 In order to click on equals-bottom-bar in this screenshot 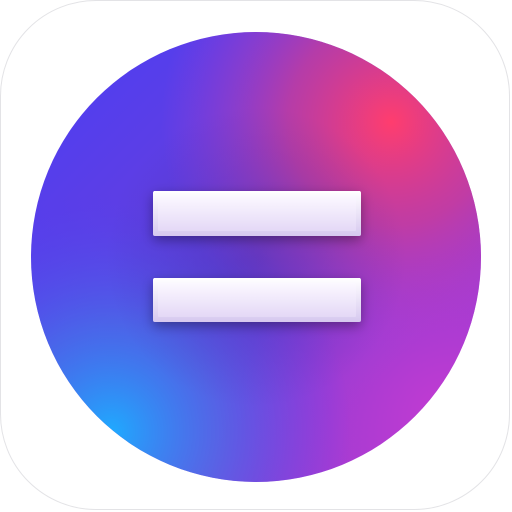, I will do `click(257, 300)`.